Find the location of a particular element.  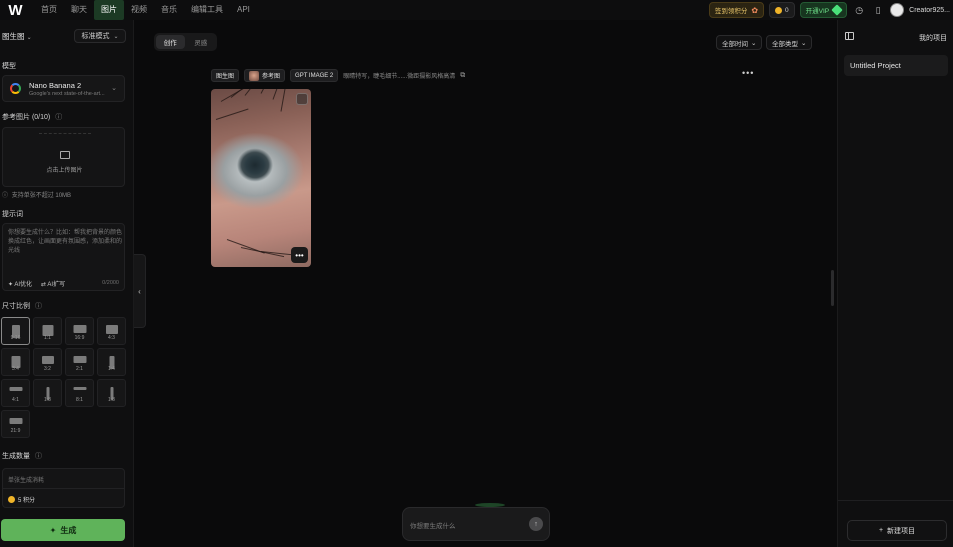

count-label-text: 生成数量 is located at coordinates (16, 456).